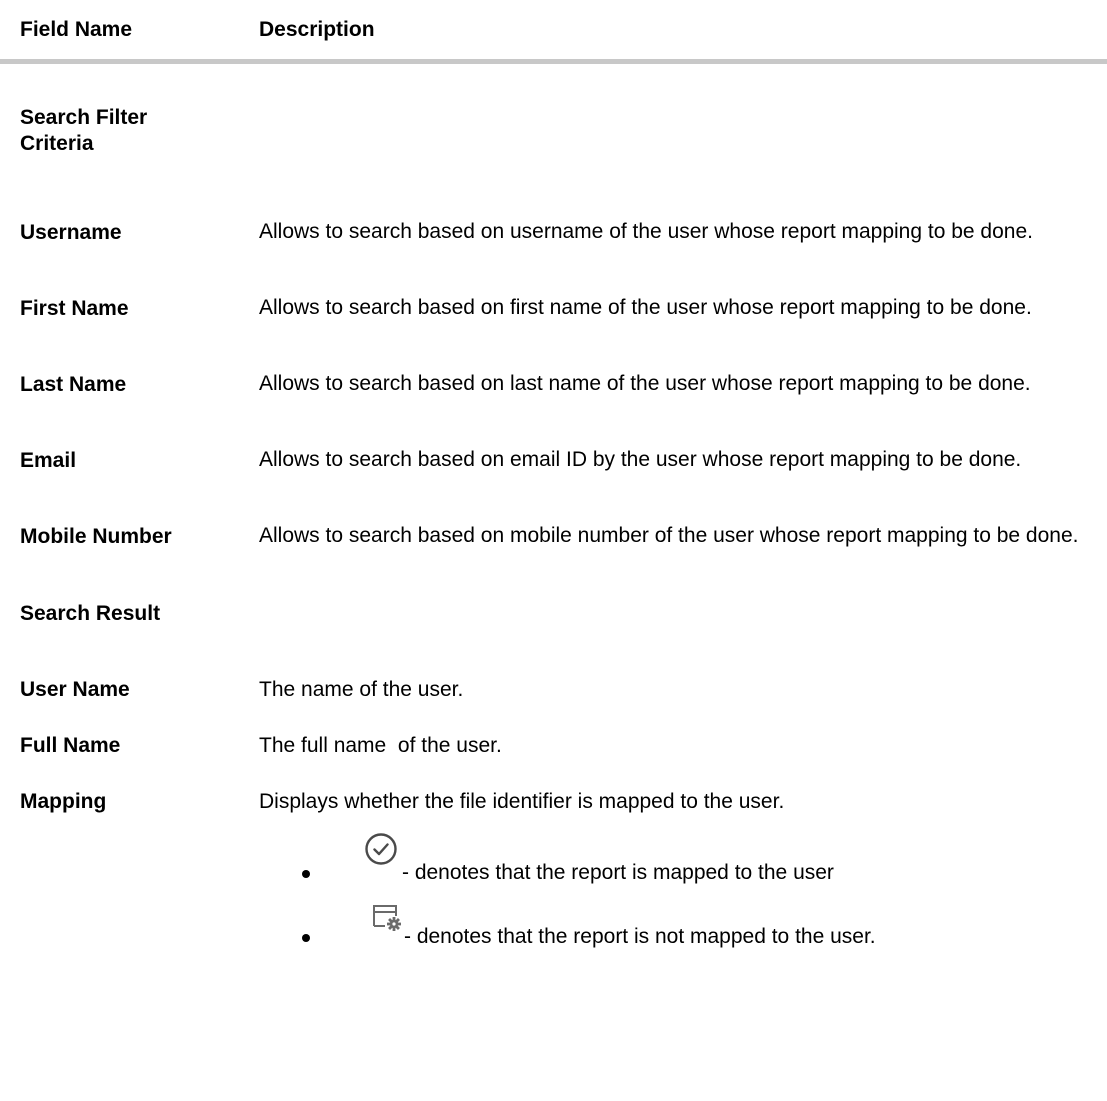 The width and height of the screenshot is (1107, 1101). What do you see at coordinates (90, 613) in the screenshot?
I see `section-search-result: Search Result` at bounding box center [90, 613].